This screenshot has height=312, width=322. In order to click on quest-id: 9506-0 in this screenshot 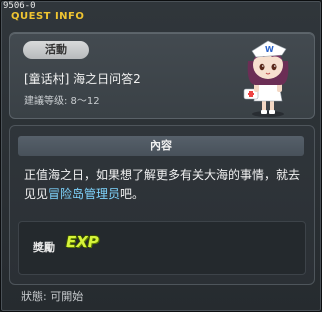, I will do `click(19, 6)`.